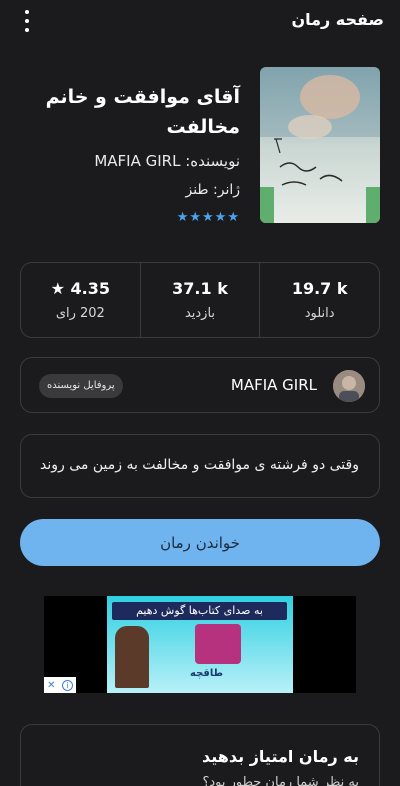  What do you see at coordinates (208, 217) in the screenshot?
I see `rating-stars: ★★★★★` at bounding box center [208, 217].